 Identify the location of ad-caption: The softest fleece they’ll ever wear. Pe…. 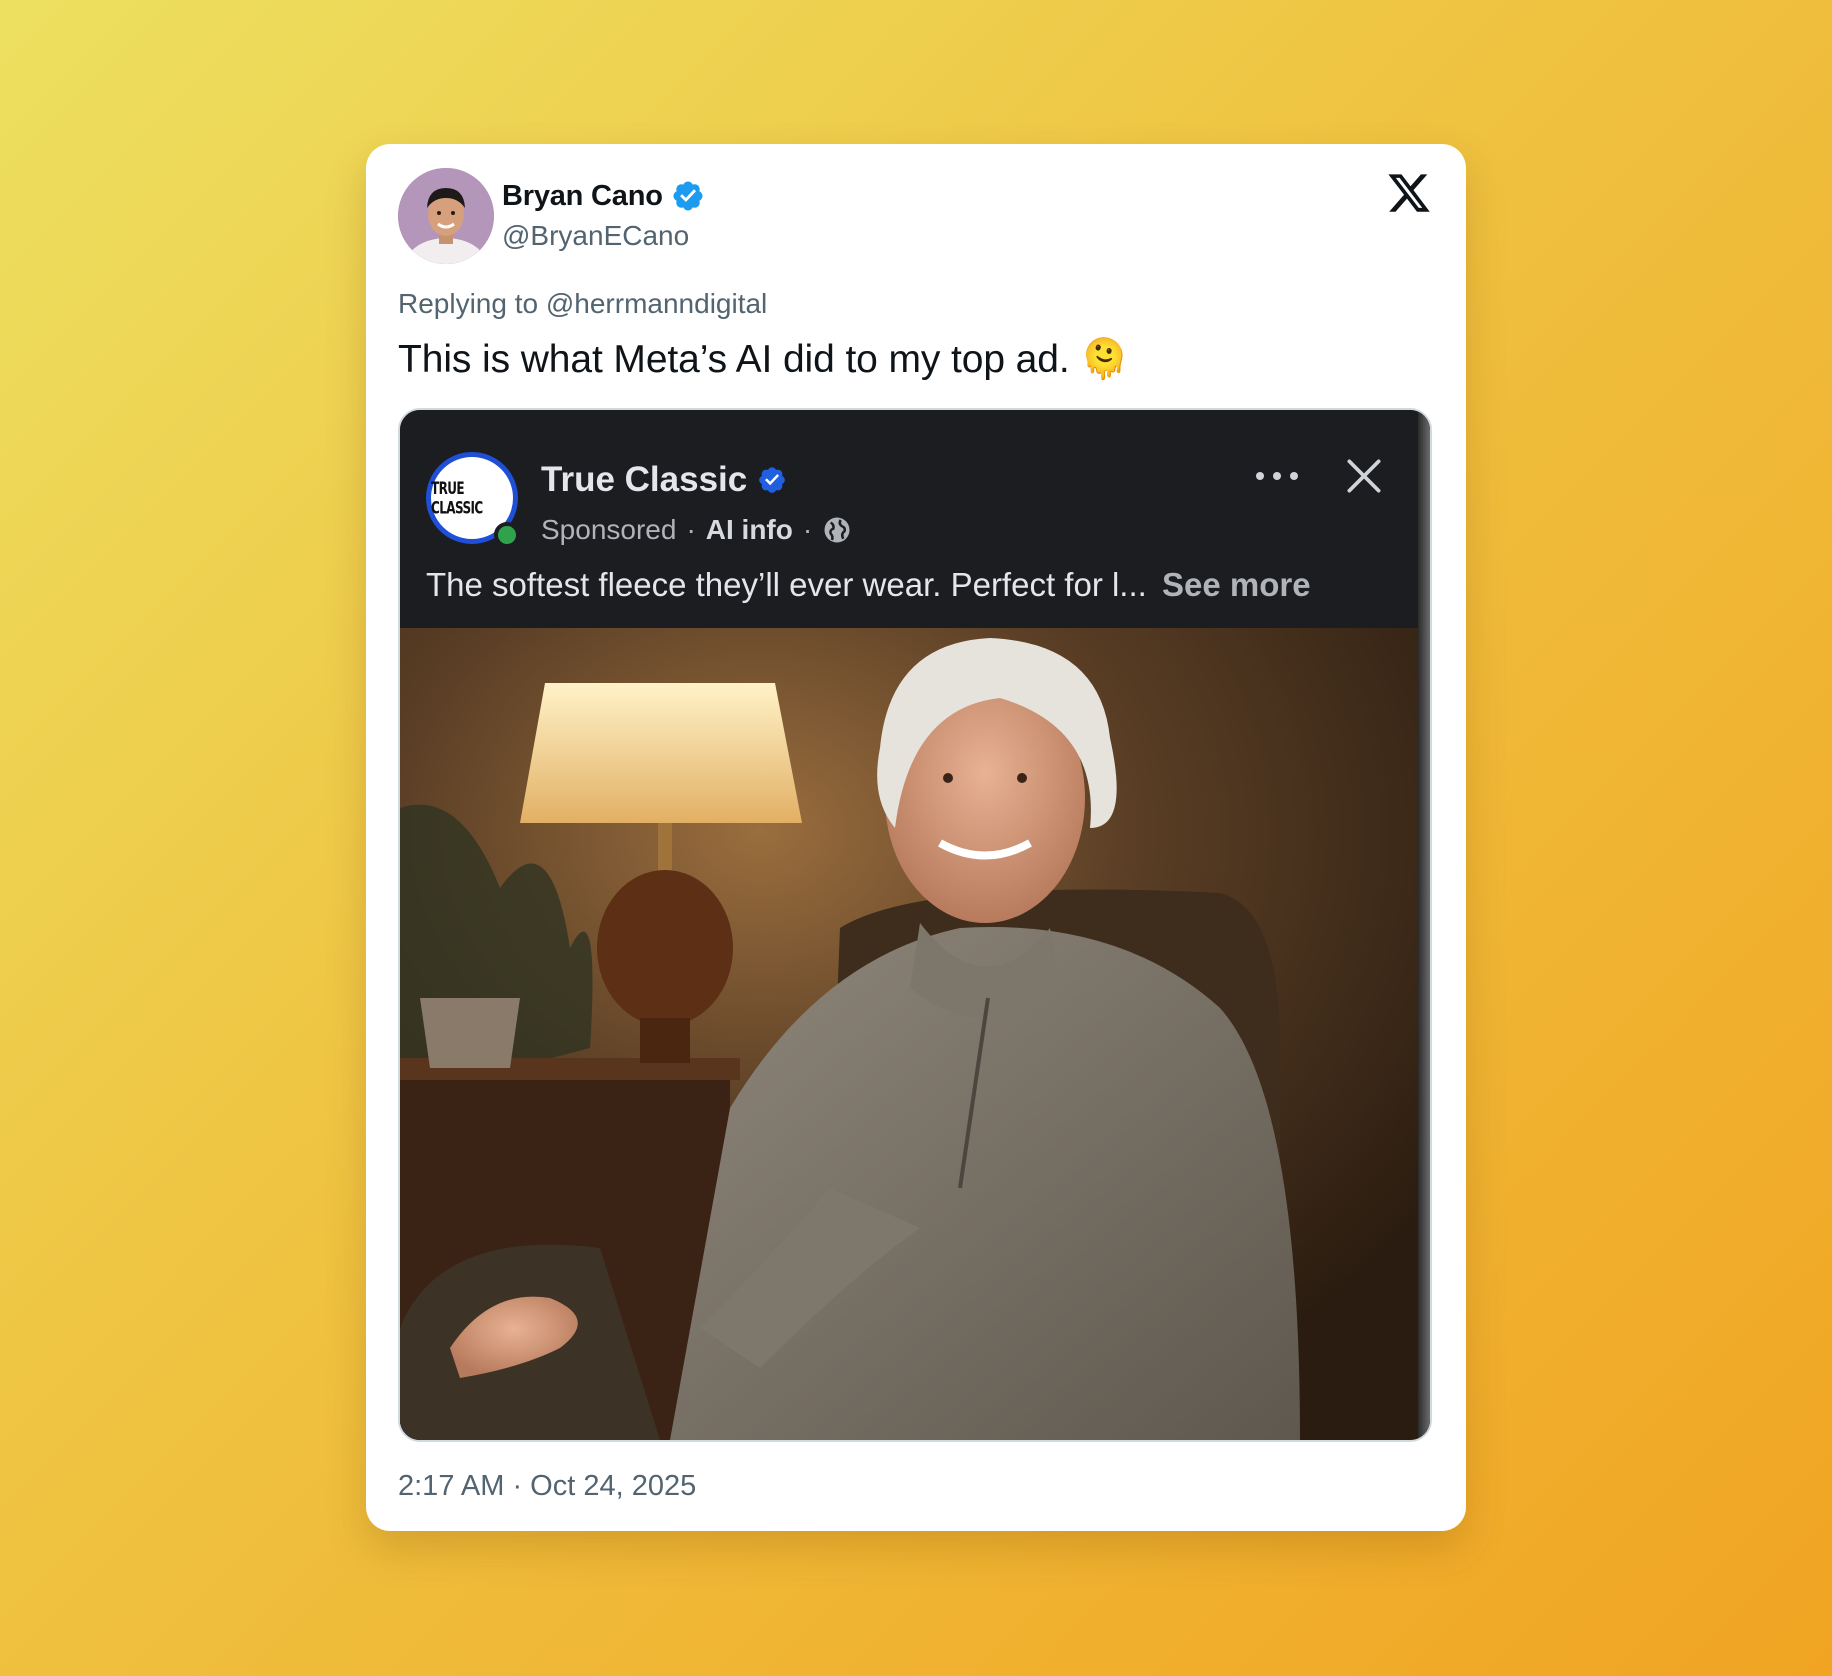
(868, 585).